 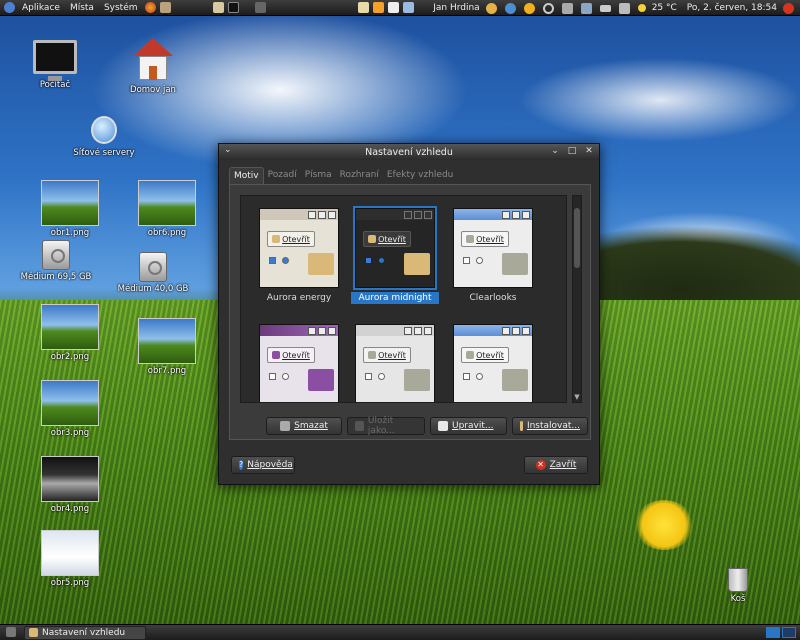 I want to click on menu-places: Místa, so click(x=82, y=8).